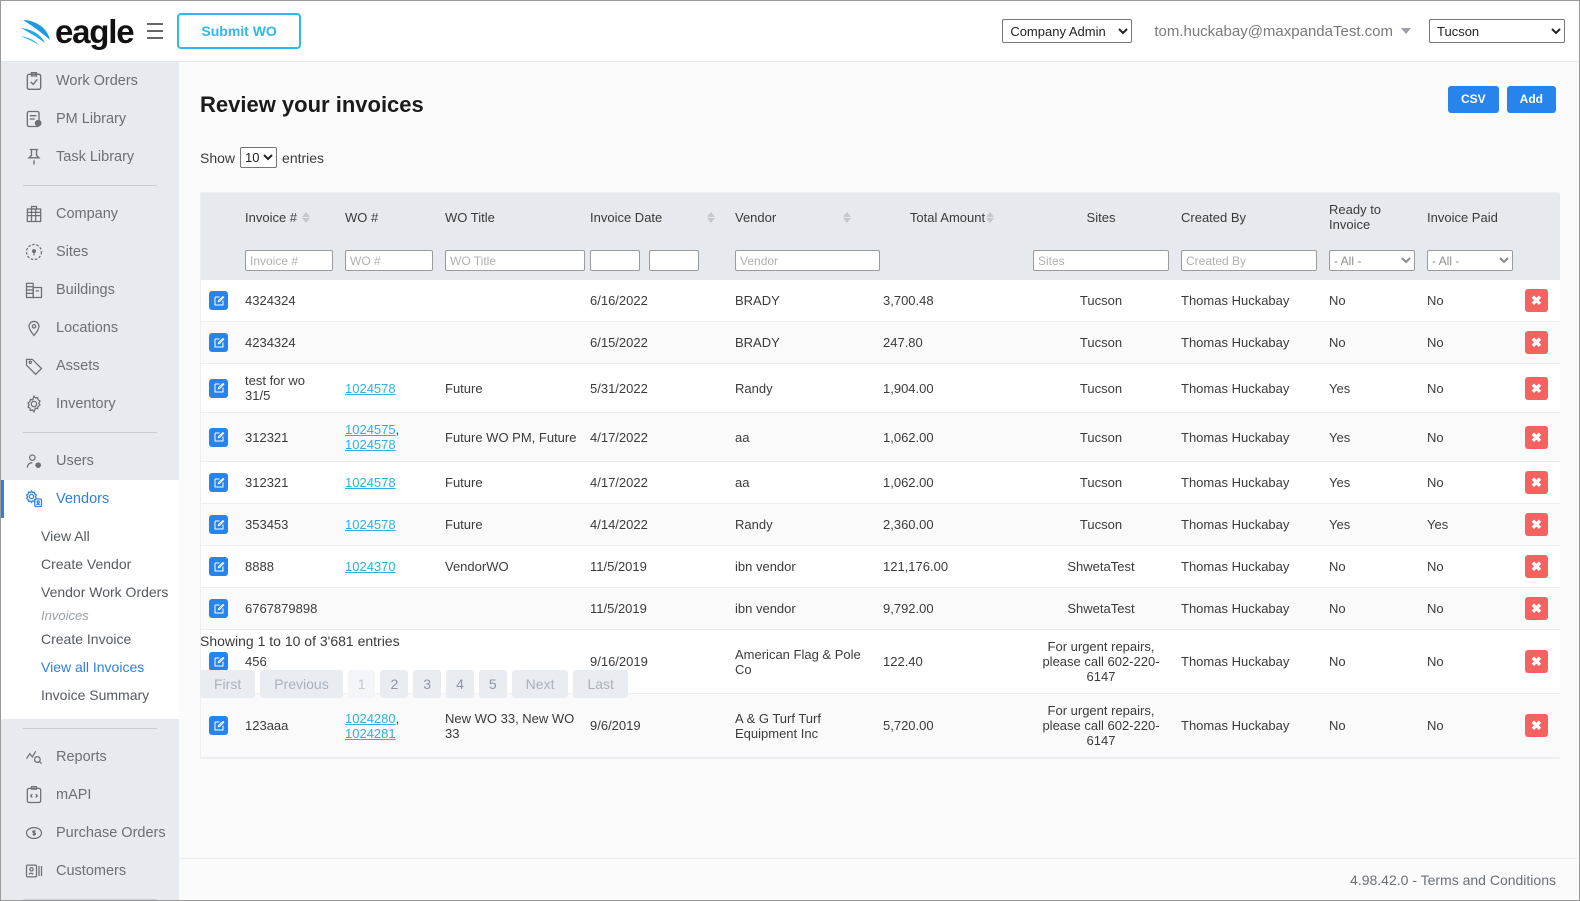  I want to click on th-total-amount: Total Amount, so click(952, 217).